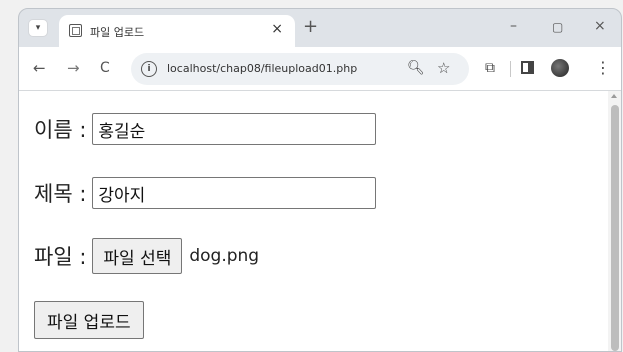  I want to click on url-text: localhost/chap08/fileupload01.php, so click(262, 68).